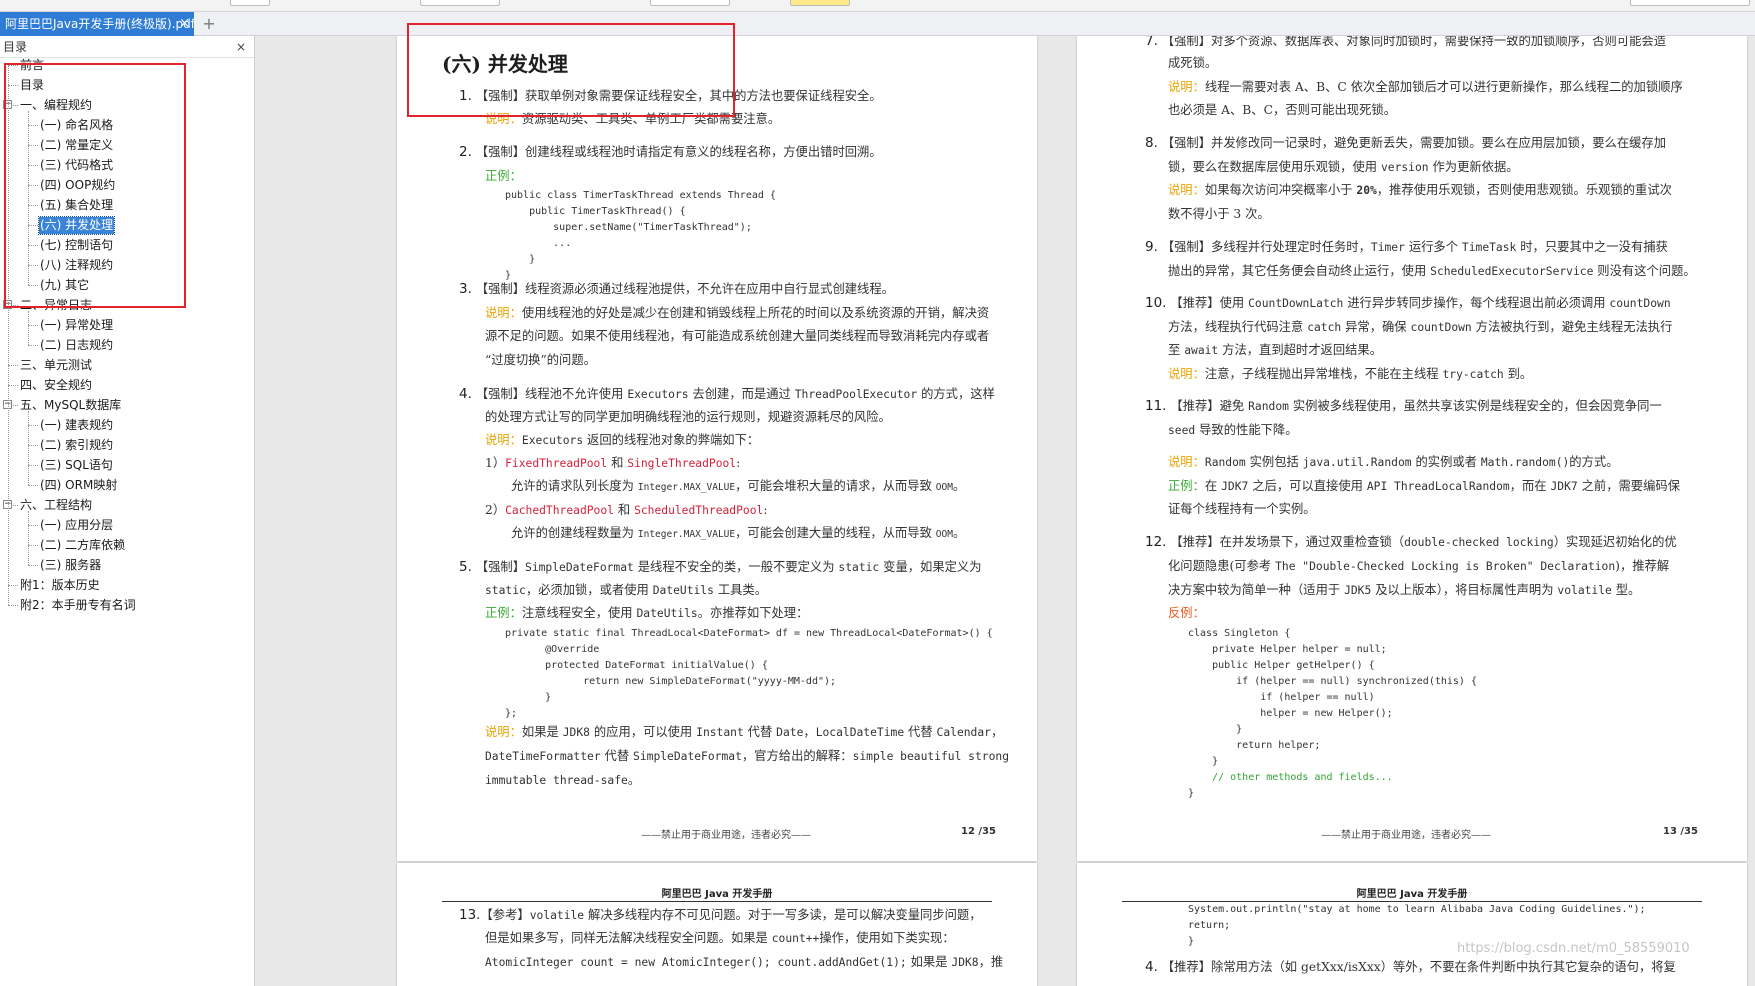 The image size is (1755, 986). Describe the element at coordinates (690, 3) in the screenshot. I see `zoom-field` at that location.